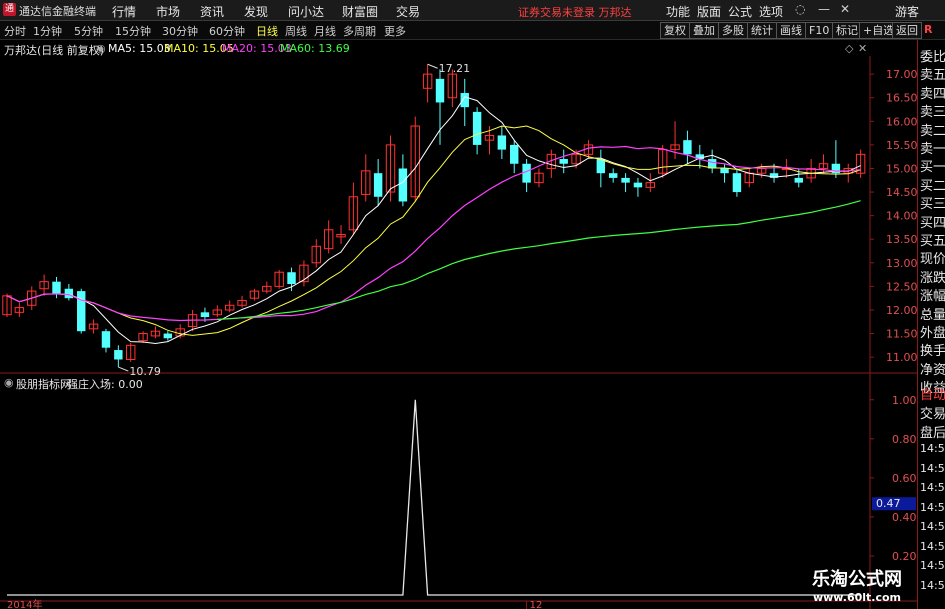 The image size is (945, 609). What do you see at coordinates (932, 448) in the screenshot?
I see `trade-time-0: 14:56` at bounding box center [932, 448].